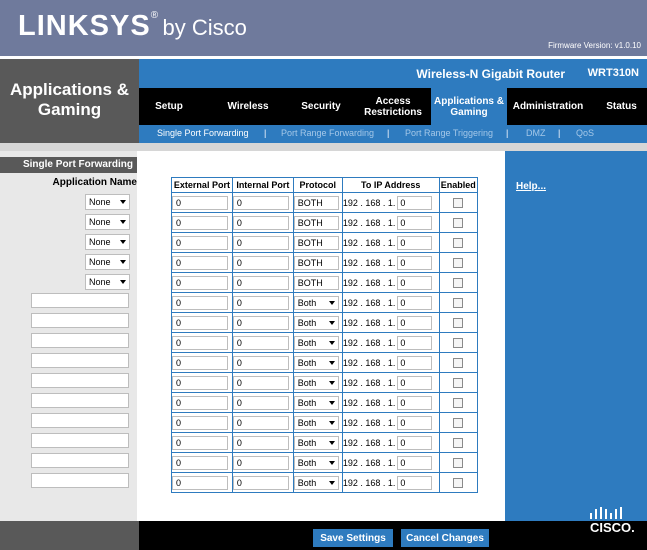 This screenshot has height=550, width=647. What do you see at coordinates (445, 538) in the screenshot?
I see `cancel-changes-button: Cancel Changes` at bounding box center [445, 538].